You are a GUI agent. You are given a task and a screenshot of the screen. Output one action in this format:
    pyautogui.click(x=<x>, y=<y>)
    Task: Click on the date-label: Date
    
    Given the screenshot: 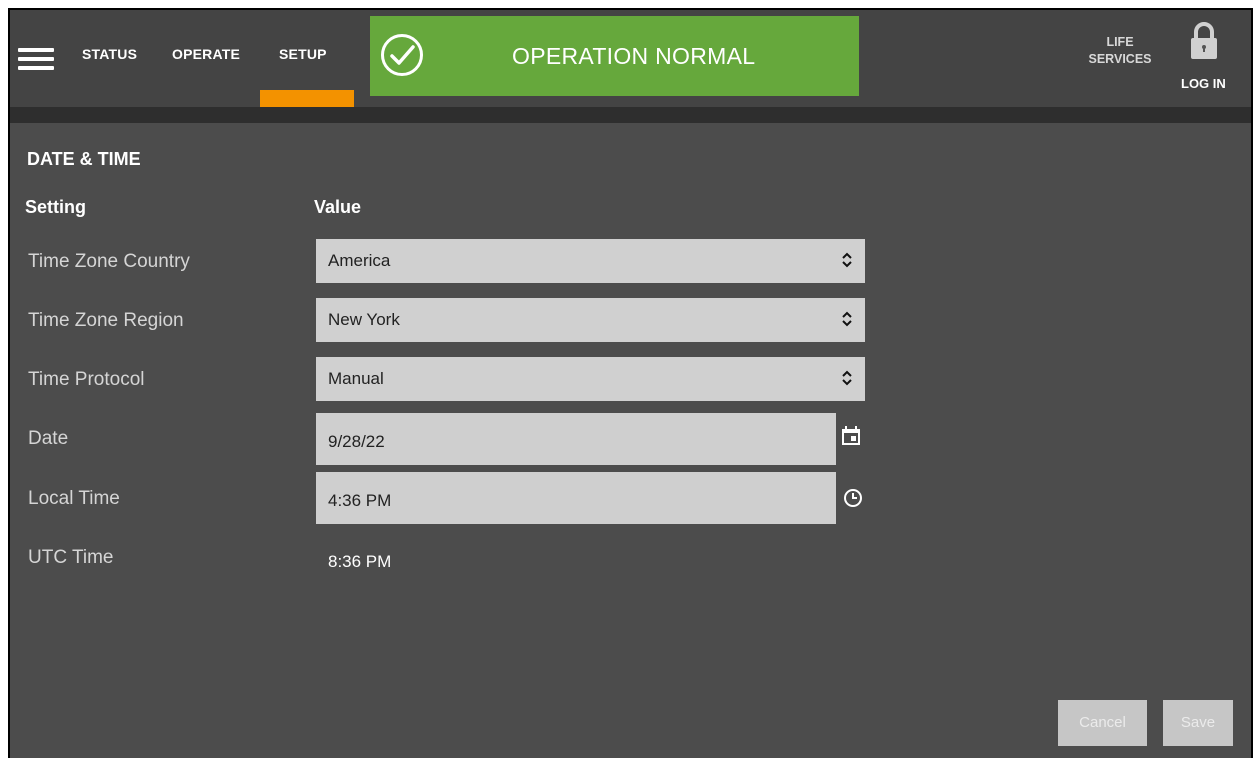 What is the action you would take?
    pyautogui.click(x=48, y=438)
    